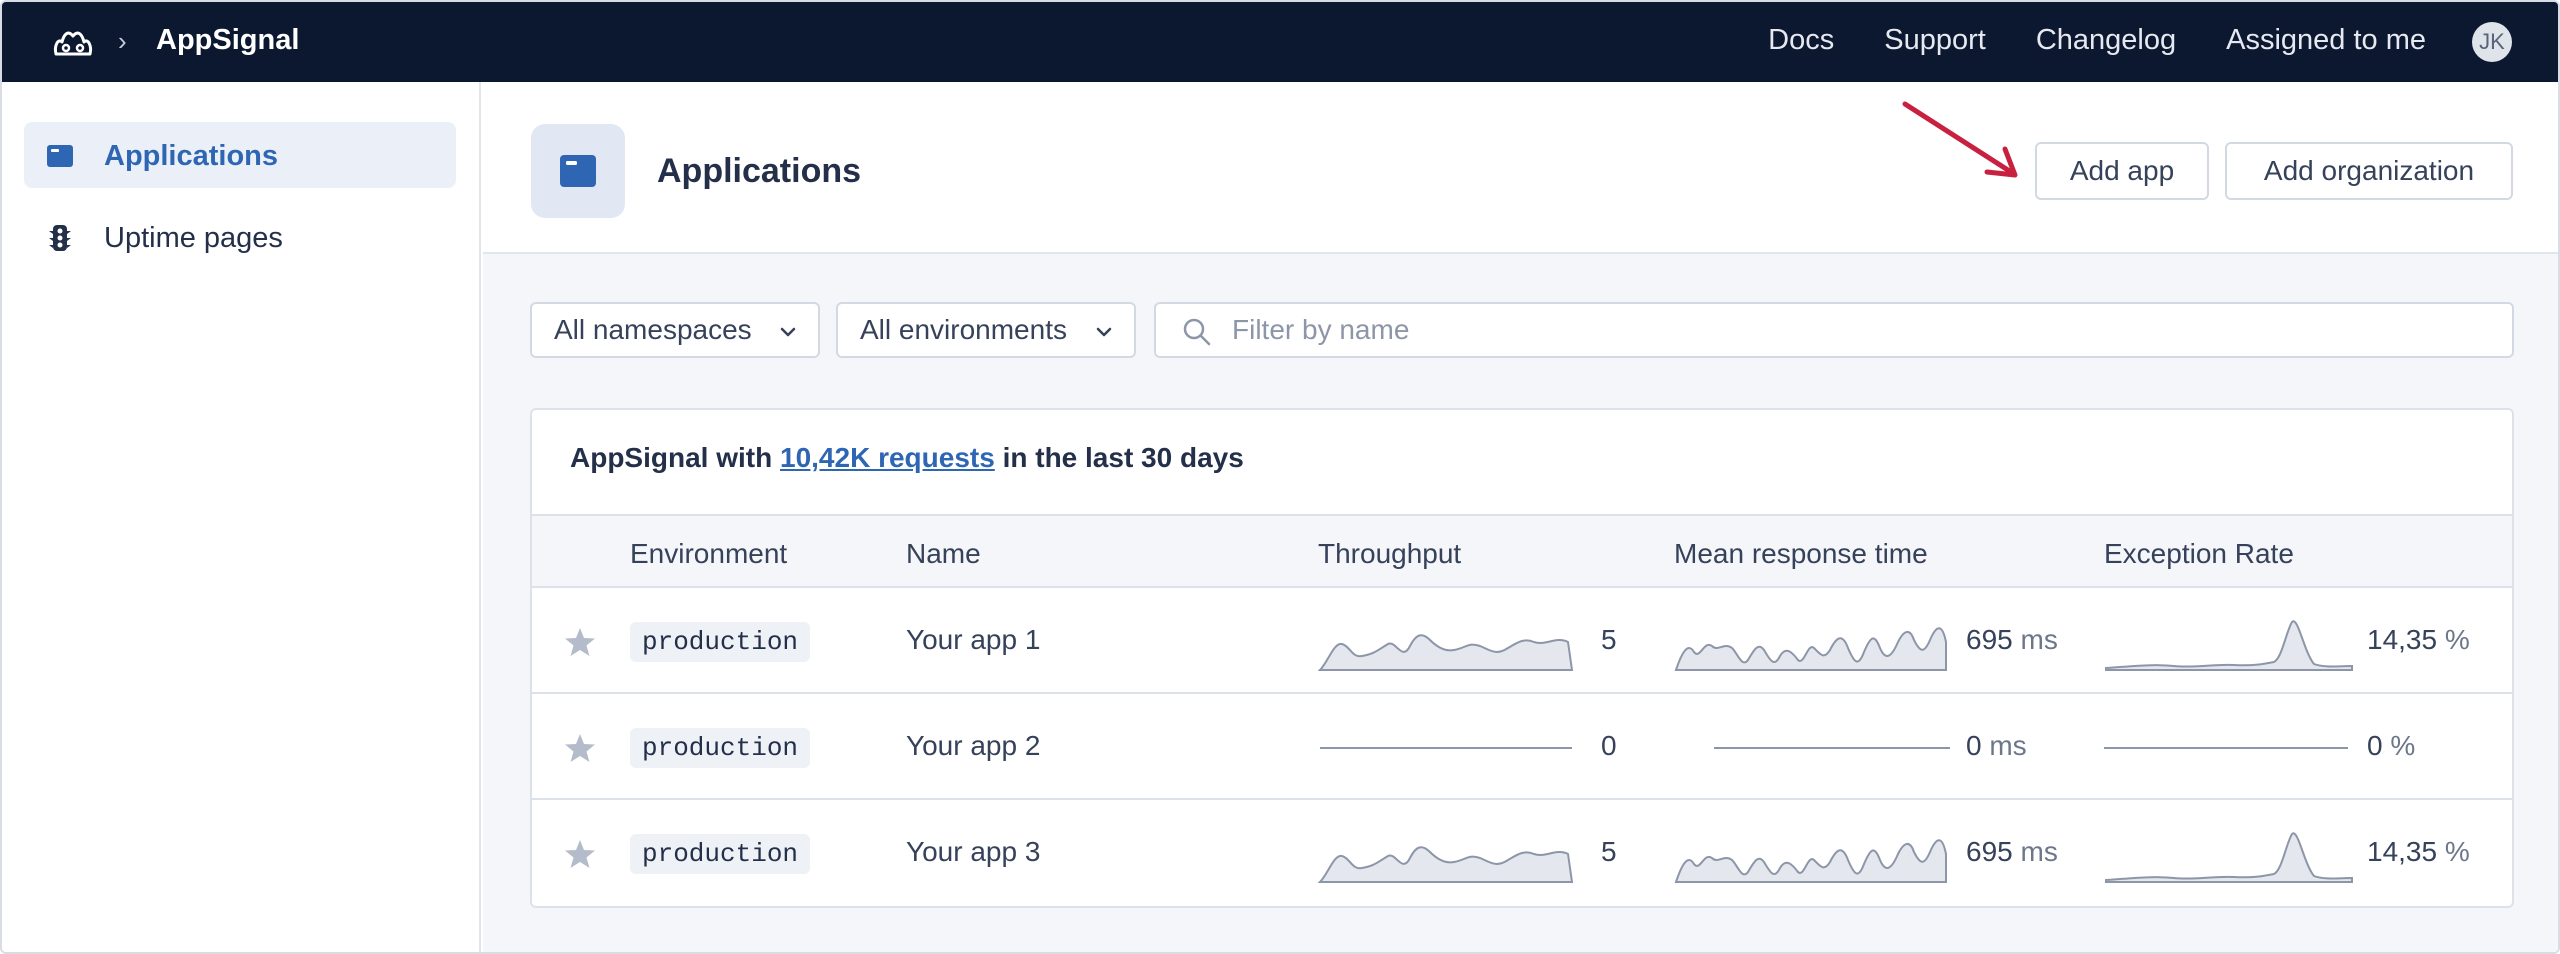 This screenshot has height=954, width=2560. Describe the element at coordinates (1609, 745) in the screenshot. I see `throughput-value: 0` at that location.